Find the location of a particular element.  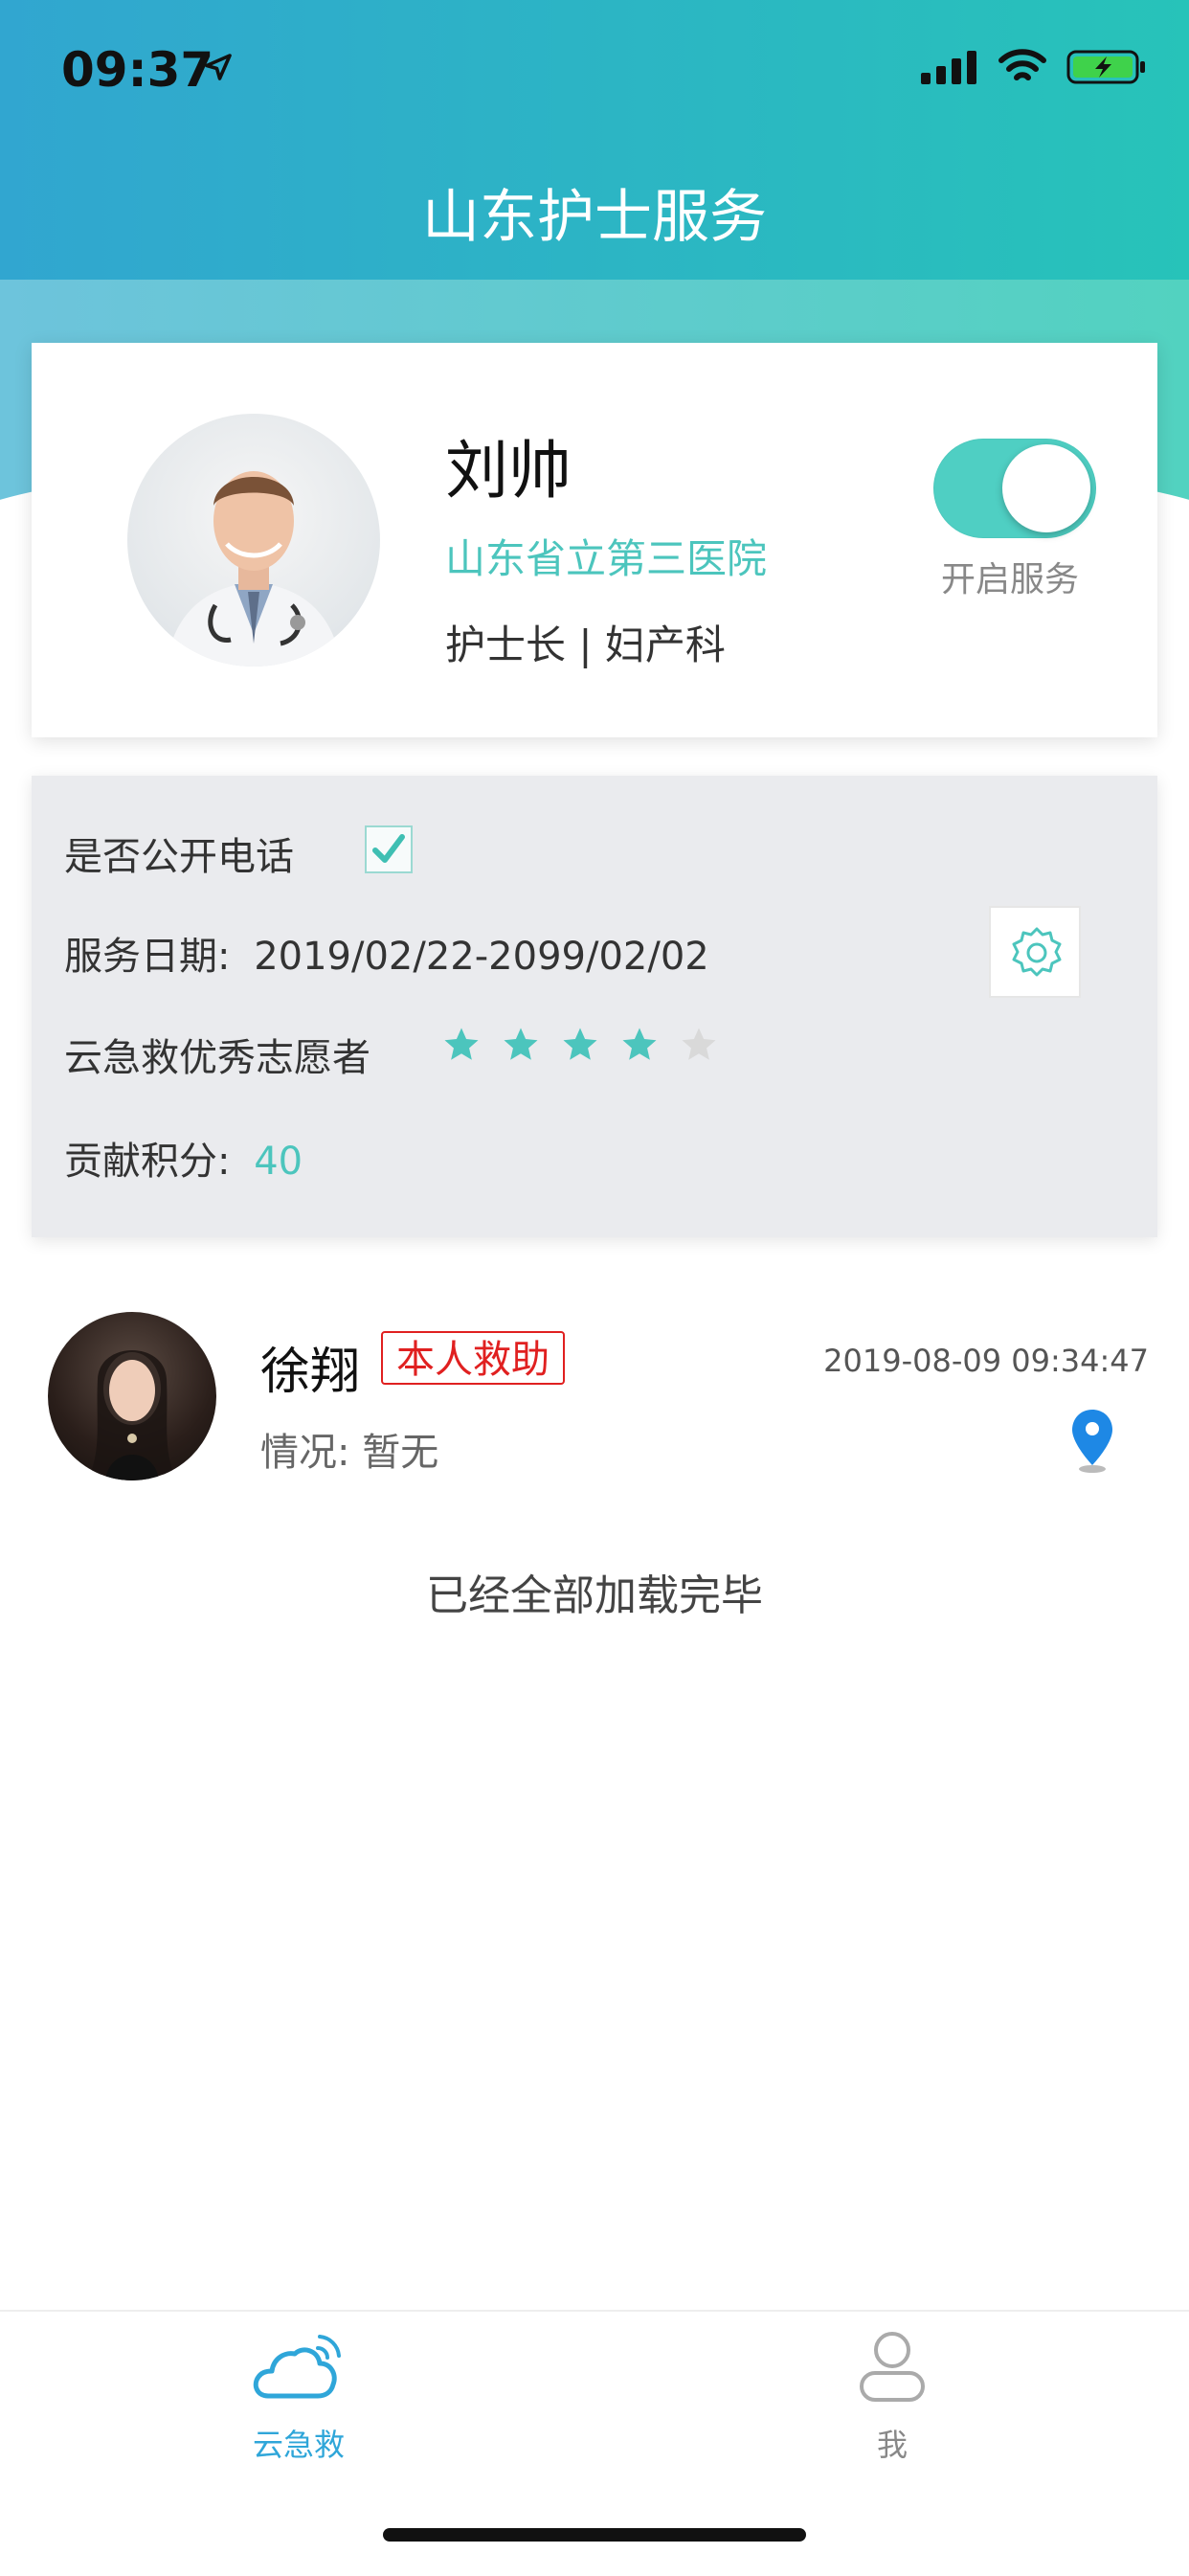

checkmark-icon is located at coordinates (388, 848).